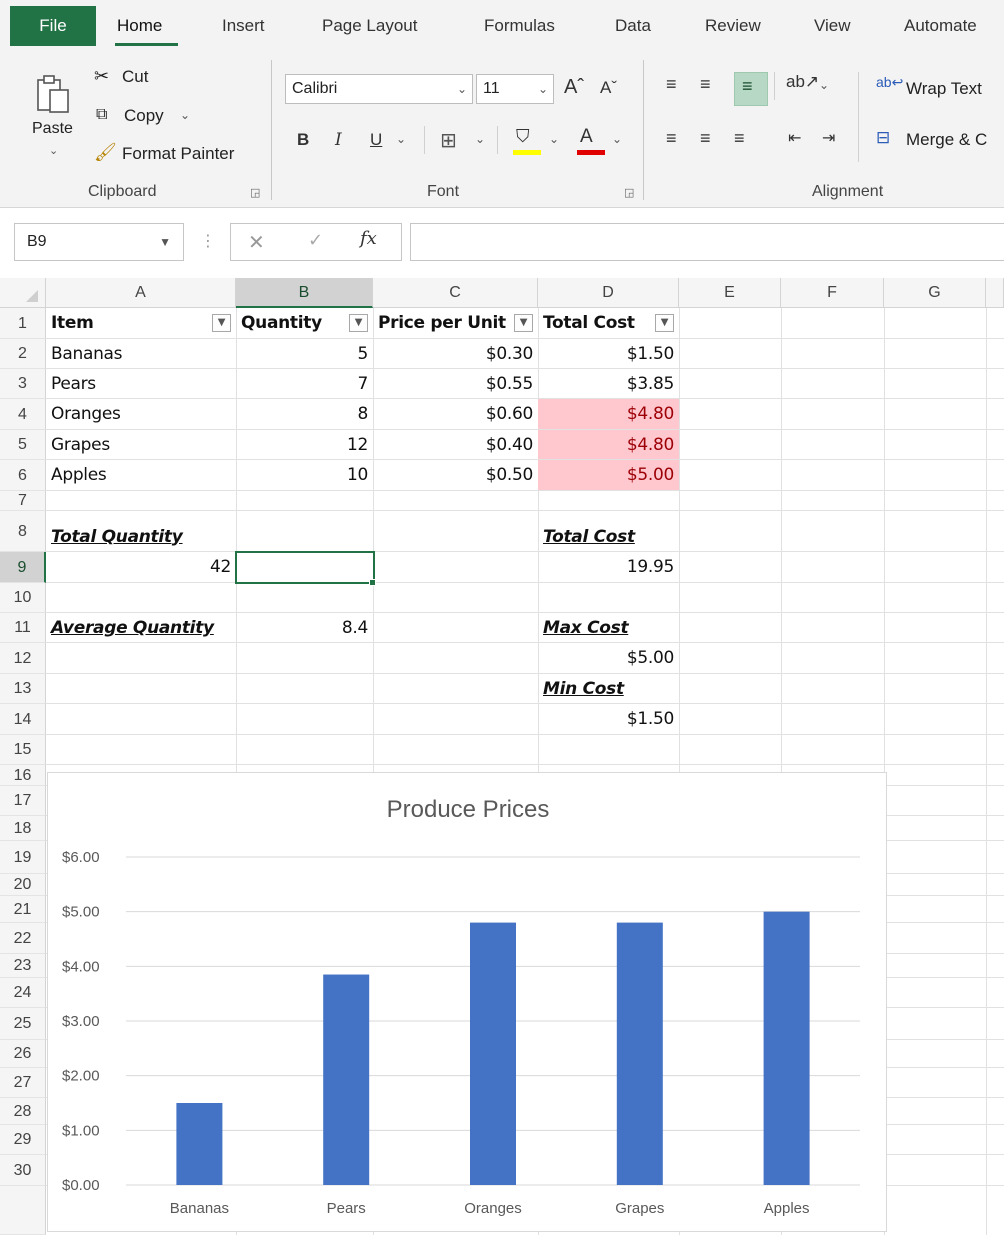  What do you see at coordinates (609, 567) in the screenshot?
I see `total-cost-value: 19.95` at bounding box center [609, 567].